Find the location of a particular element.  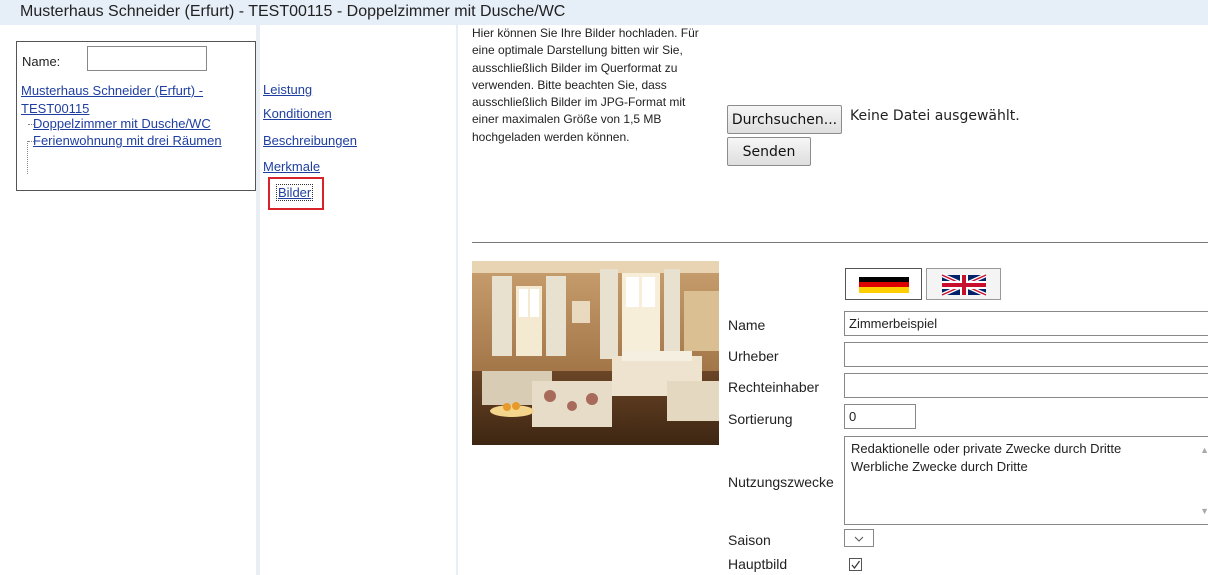

checkmark-icon is located at coordinates (855, 564).